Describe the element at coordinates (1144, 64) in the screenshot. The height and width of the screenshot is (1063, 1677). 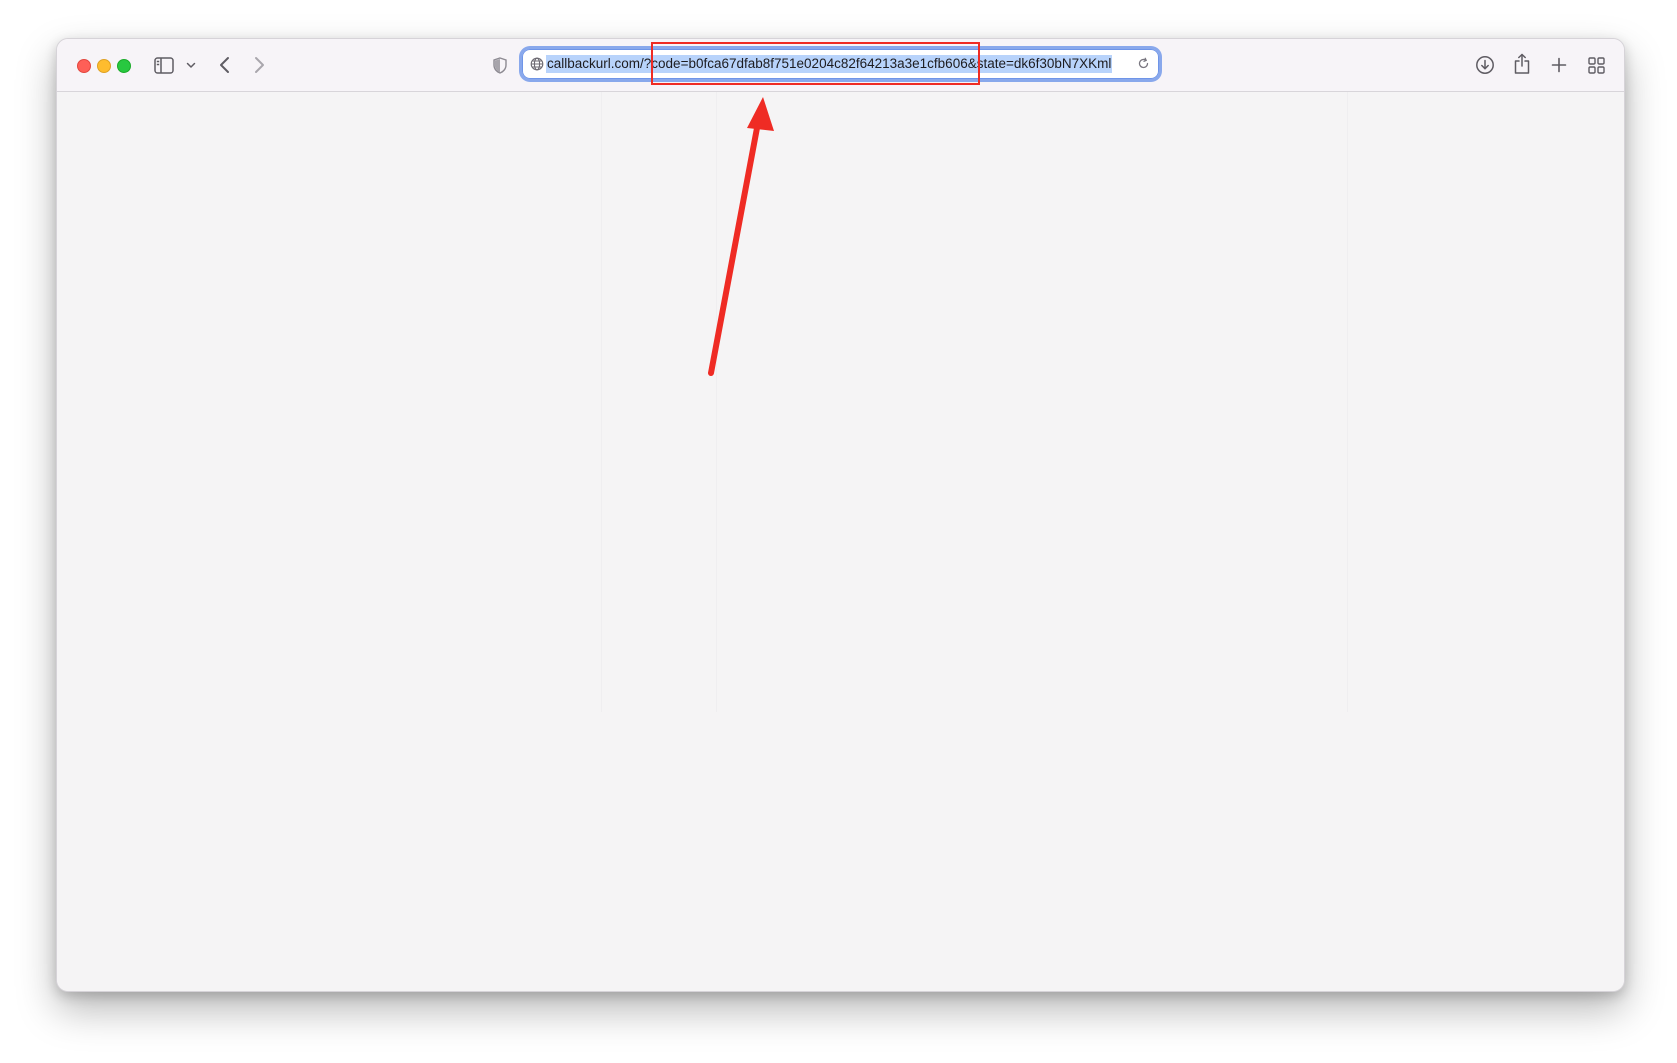
I see `reload-icon` at that location.